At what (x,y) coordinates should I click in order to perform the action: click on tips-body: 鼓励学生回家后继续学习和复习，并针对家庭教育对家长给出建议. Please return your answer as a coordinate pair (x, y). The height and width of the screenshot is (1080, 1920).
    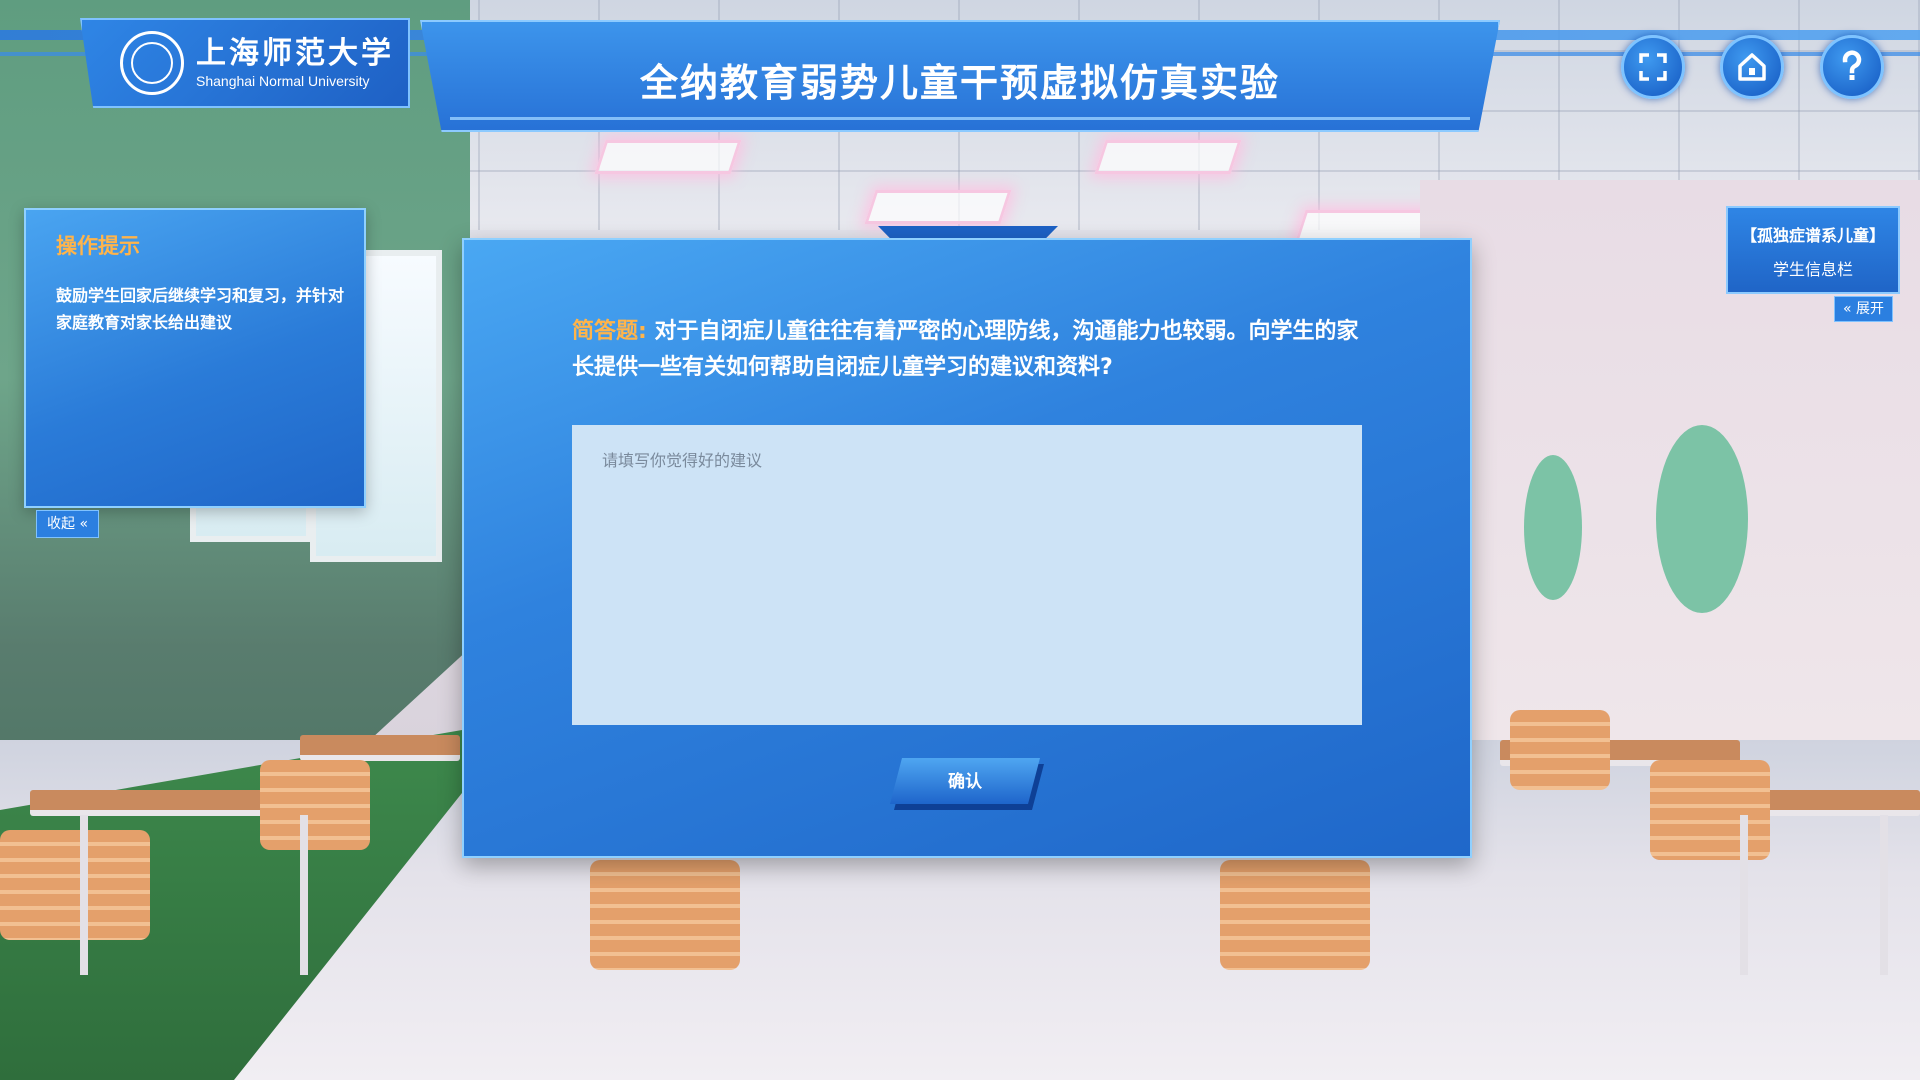
    Looking at the image, I should click on (200, 309).